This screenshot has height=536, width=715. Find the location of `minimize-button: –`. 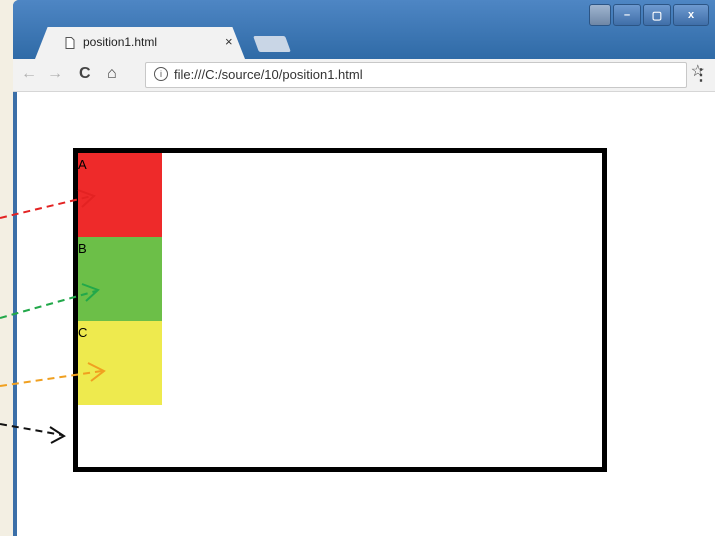

minimize-button: – is located at coordinates (627, 15).